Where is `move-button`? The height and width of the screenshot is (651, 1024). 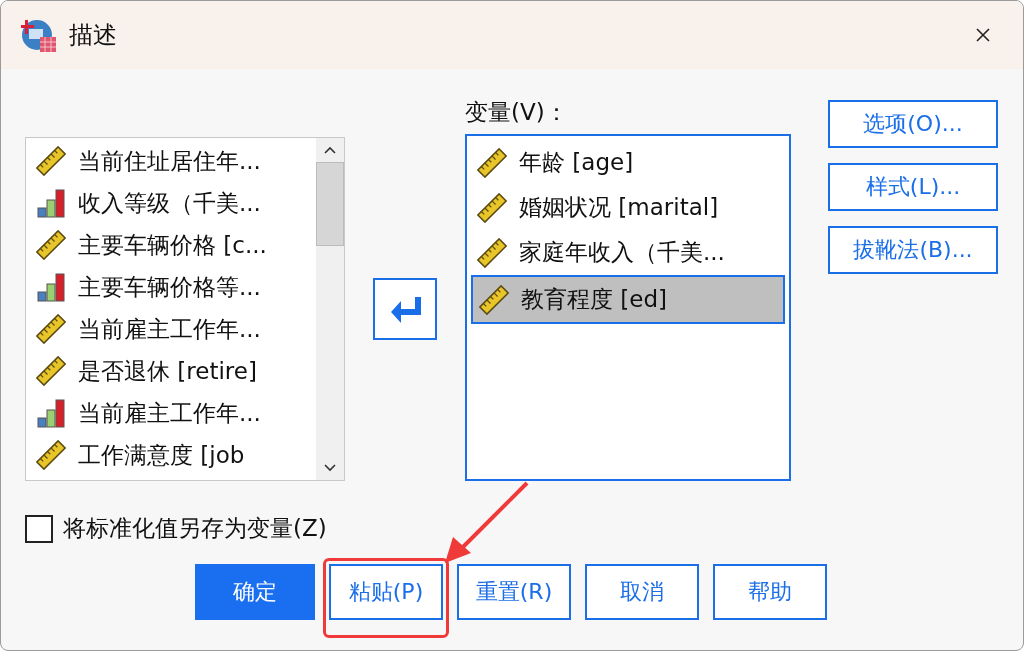
move-button is located at coordinates (405, 309).